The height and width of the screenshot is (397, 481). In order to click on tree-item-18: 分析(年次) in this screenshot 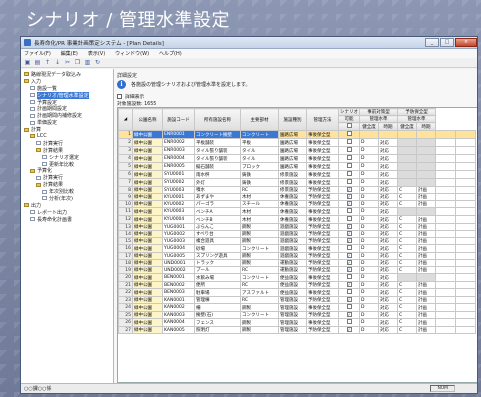, I will do `click(67, 198)`.